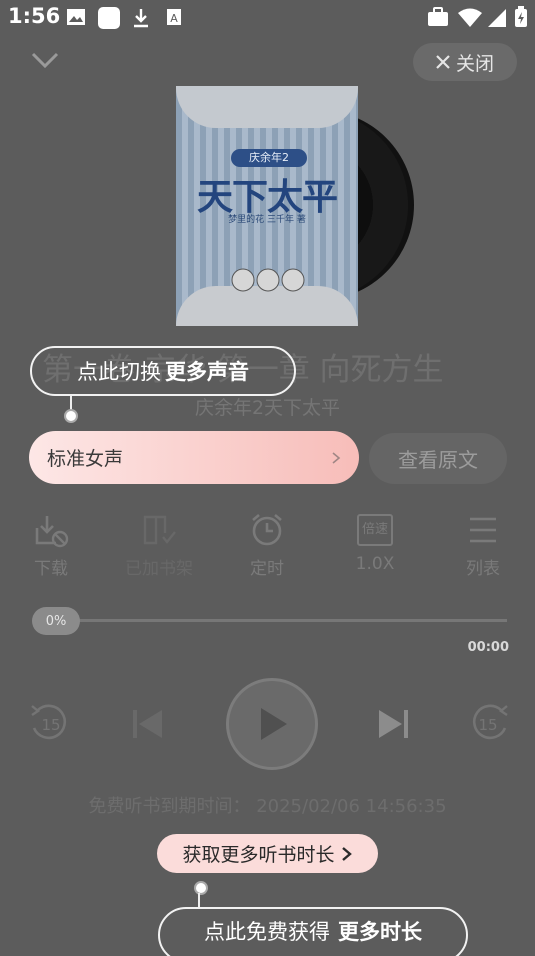  I want to click on status-time: 1:56, so click(34, 16).